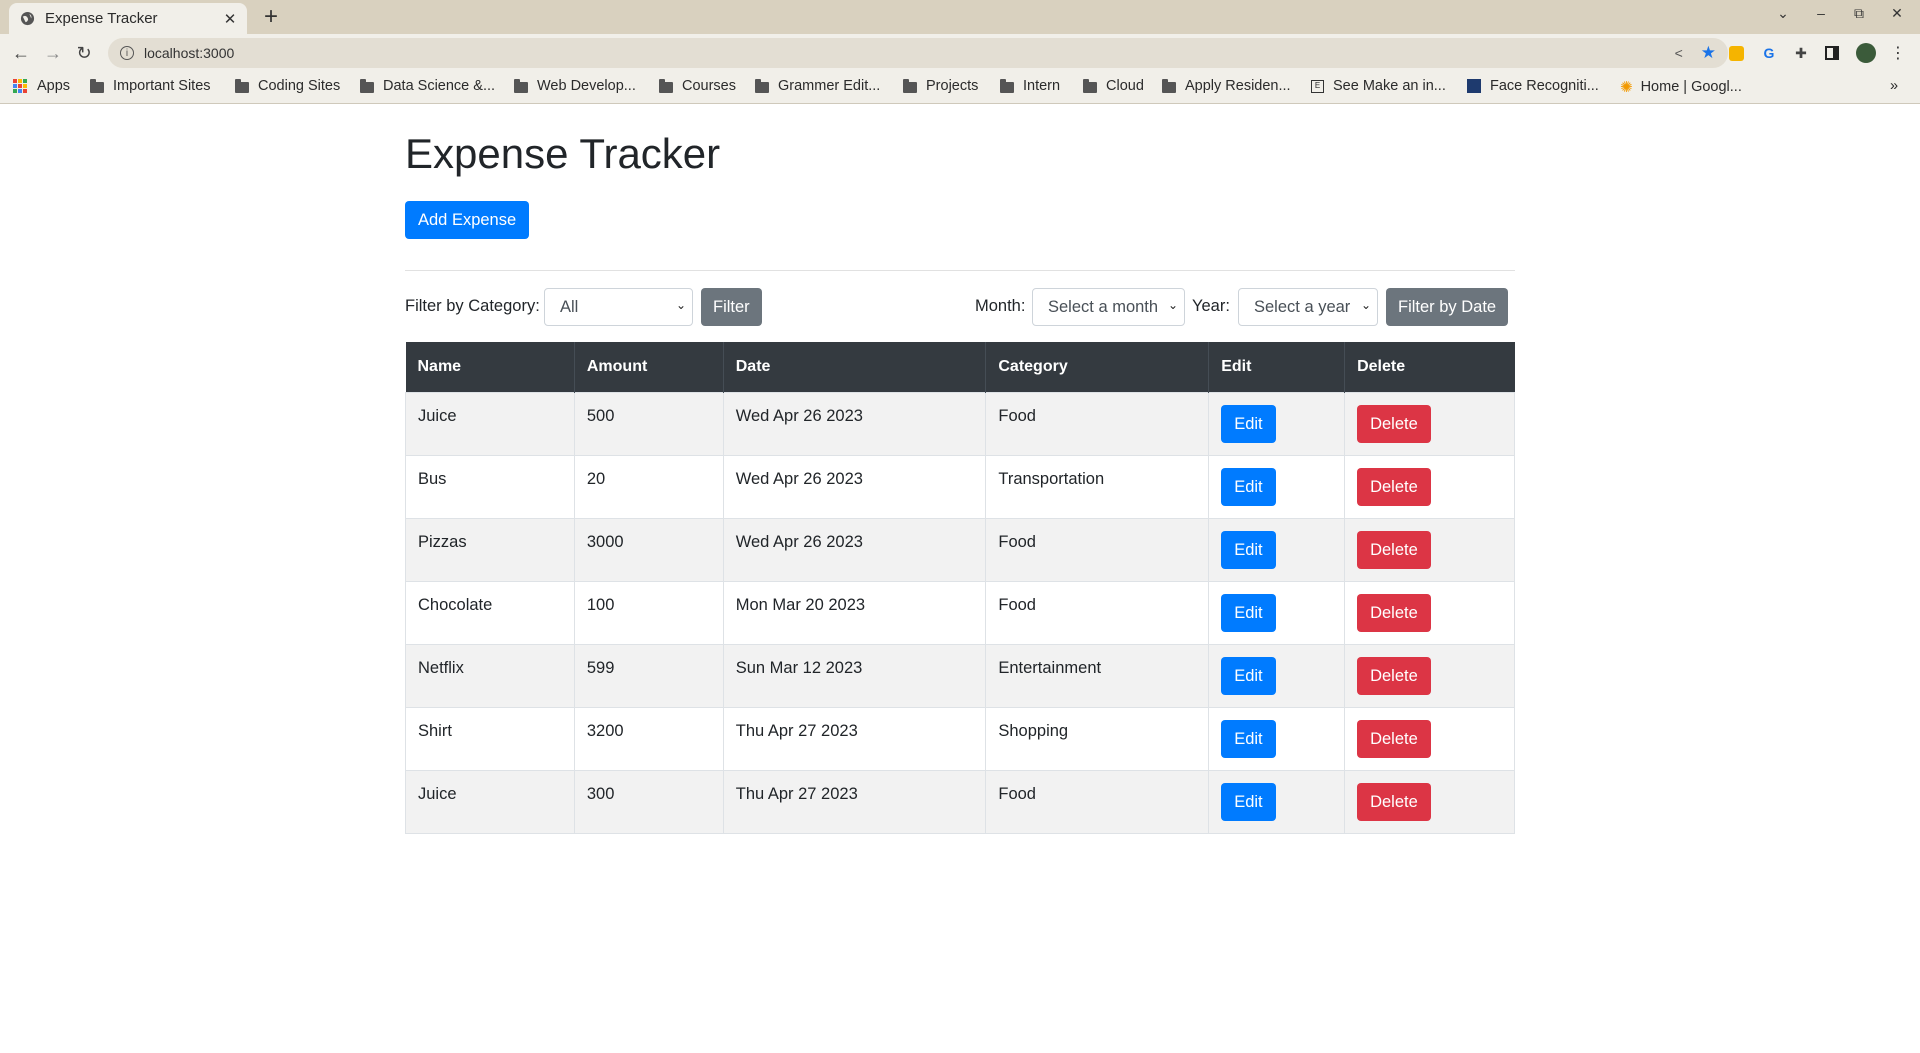  I want to click on menu-kebab-icon: ⋮, so click(1898, 53).